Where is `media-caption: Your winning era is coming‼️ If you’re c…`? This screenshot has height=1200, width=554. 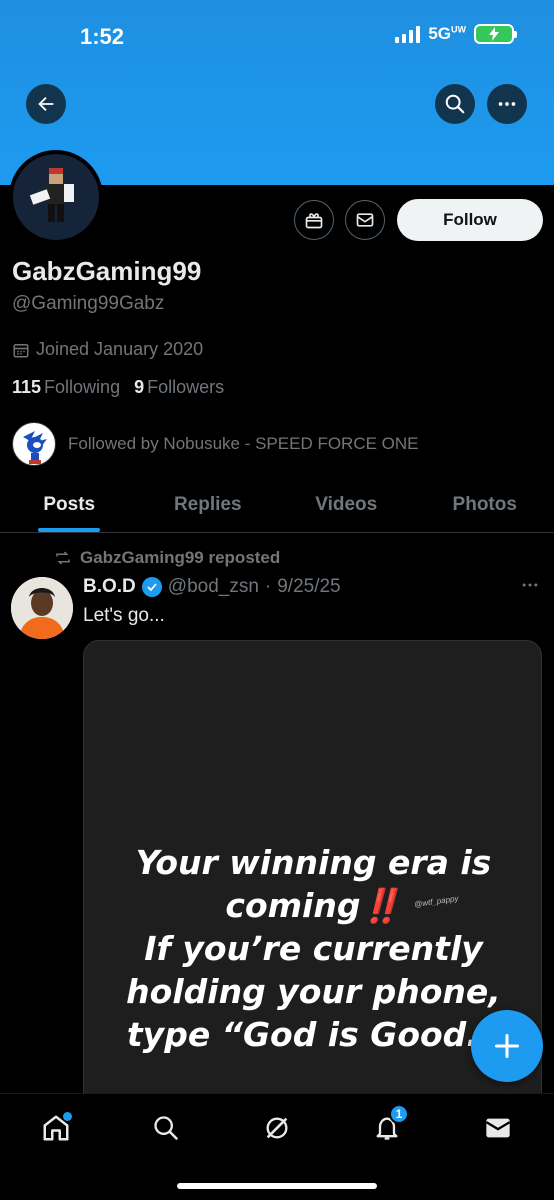 media-caption: Your winning era is coming‼️ If you’re c… is located at coordinates (312, 948).